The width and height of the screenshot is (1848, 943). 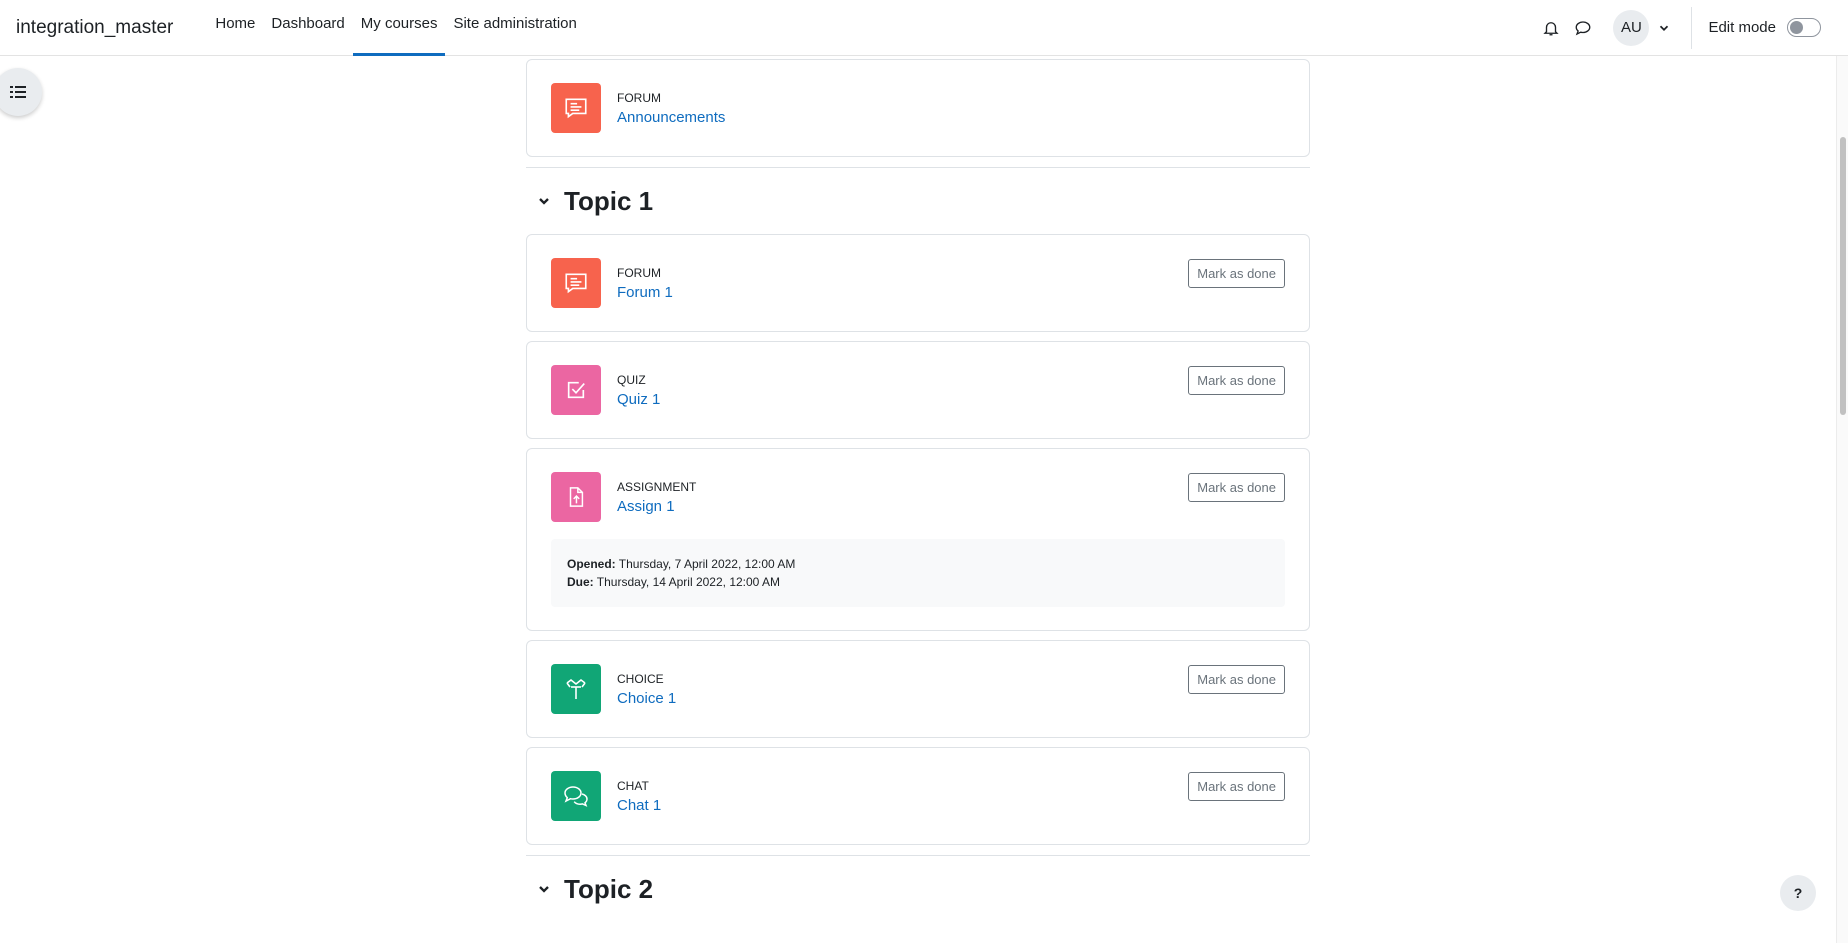 I want to click on activity-card: CHOICE Choice 1 Mark as done, so click(x=918, y=689).